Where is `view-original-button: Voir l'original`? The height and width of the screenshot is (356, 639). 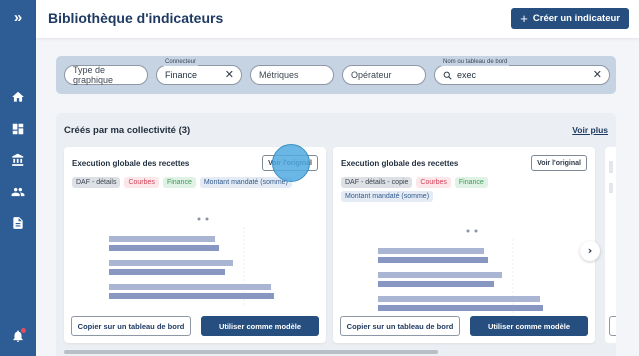
view-original-button: Voir l'original is located at coordinates (559, 163).